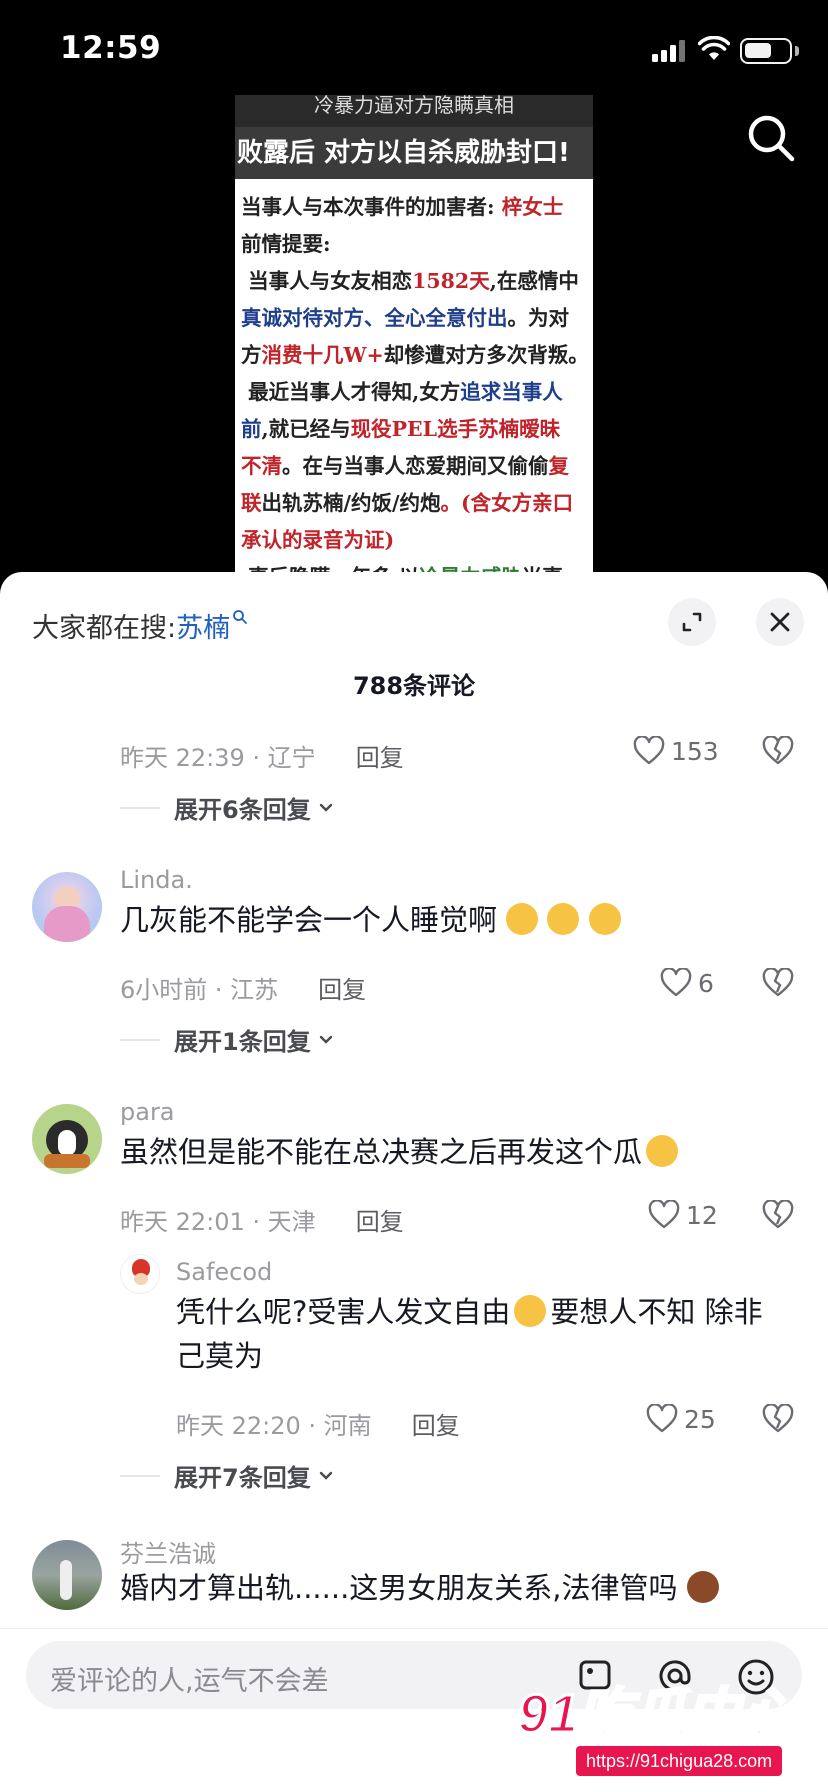 The width and height of the screenshot is (828, 1792). Describe the element at coordinates (243, 990) in the screenshot. I see `comment-meta: 6小时前 · 江苏 回复` at that location.